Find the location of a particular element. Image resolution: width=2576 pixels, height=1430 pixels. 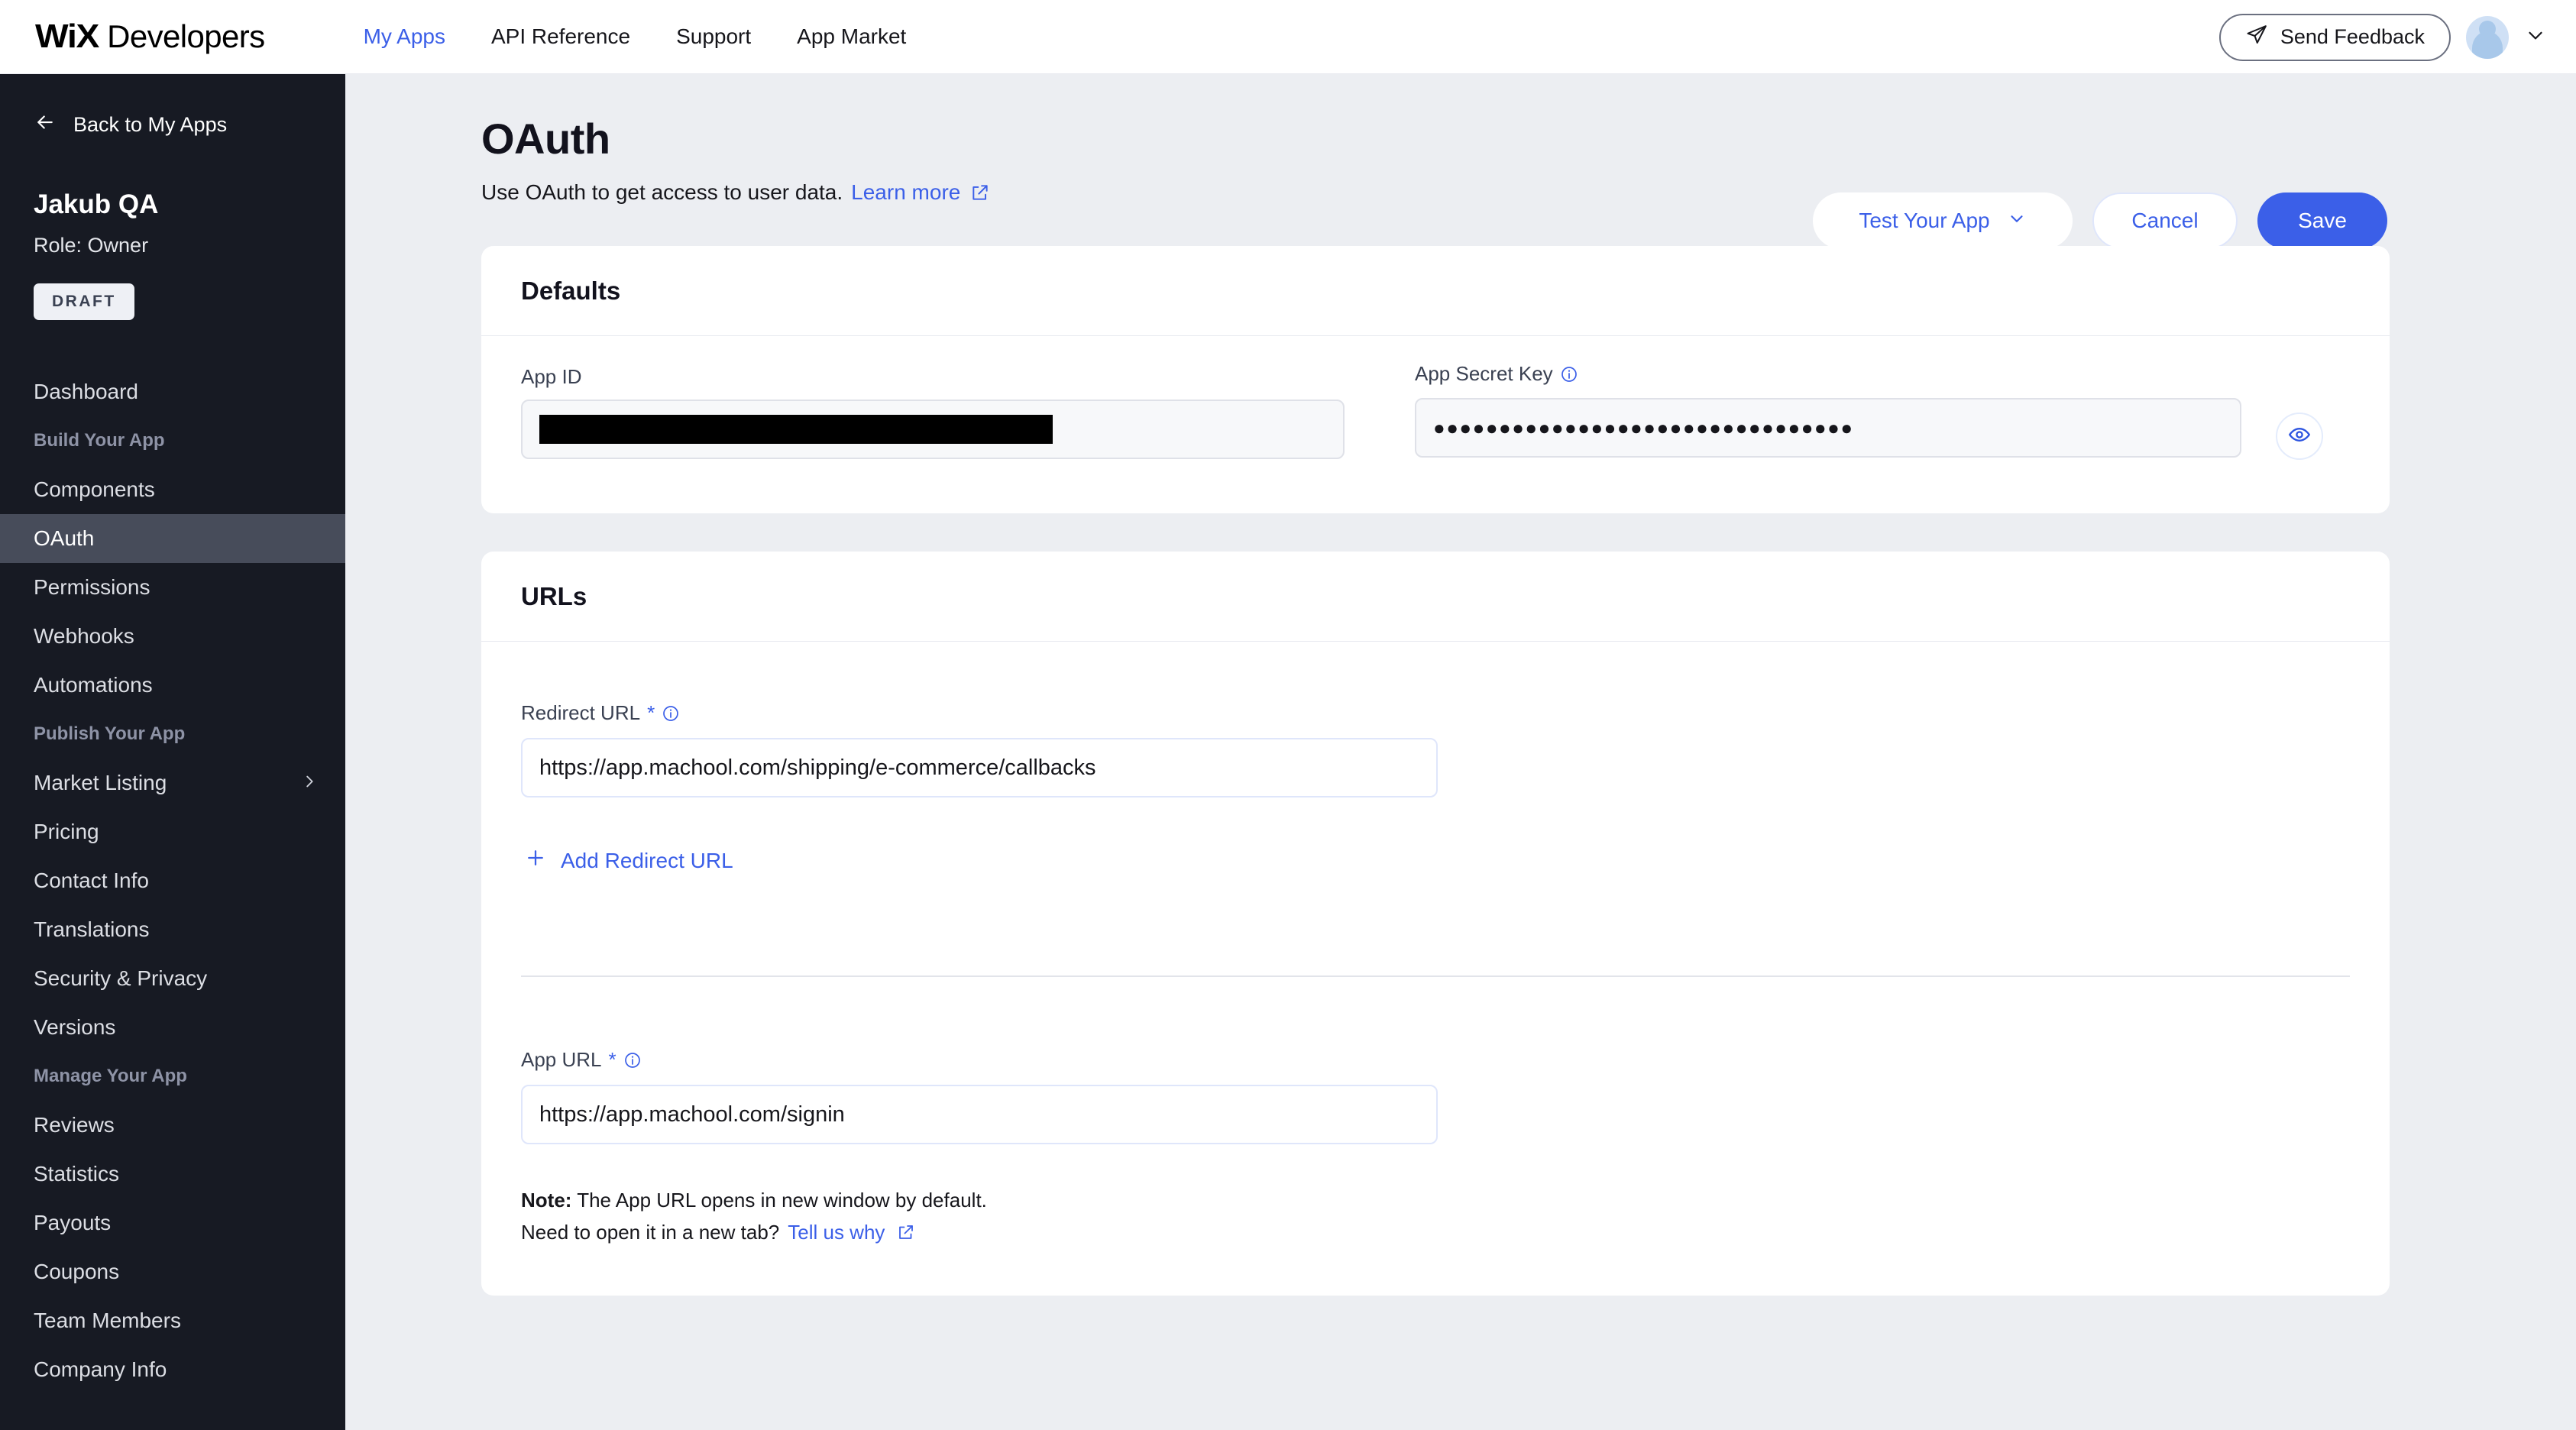

sidebar-item-label: Market Listing is located at coordinates (100, 782).